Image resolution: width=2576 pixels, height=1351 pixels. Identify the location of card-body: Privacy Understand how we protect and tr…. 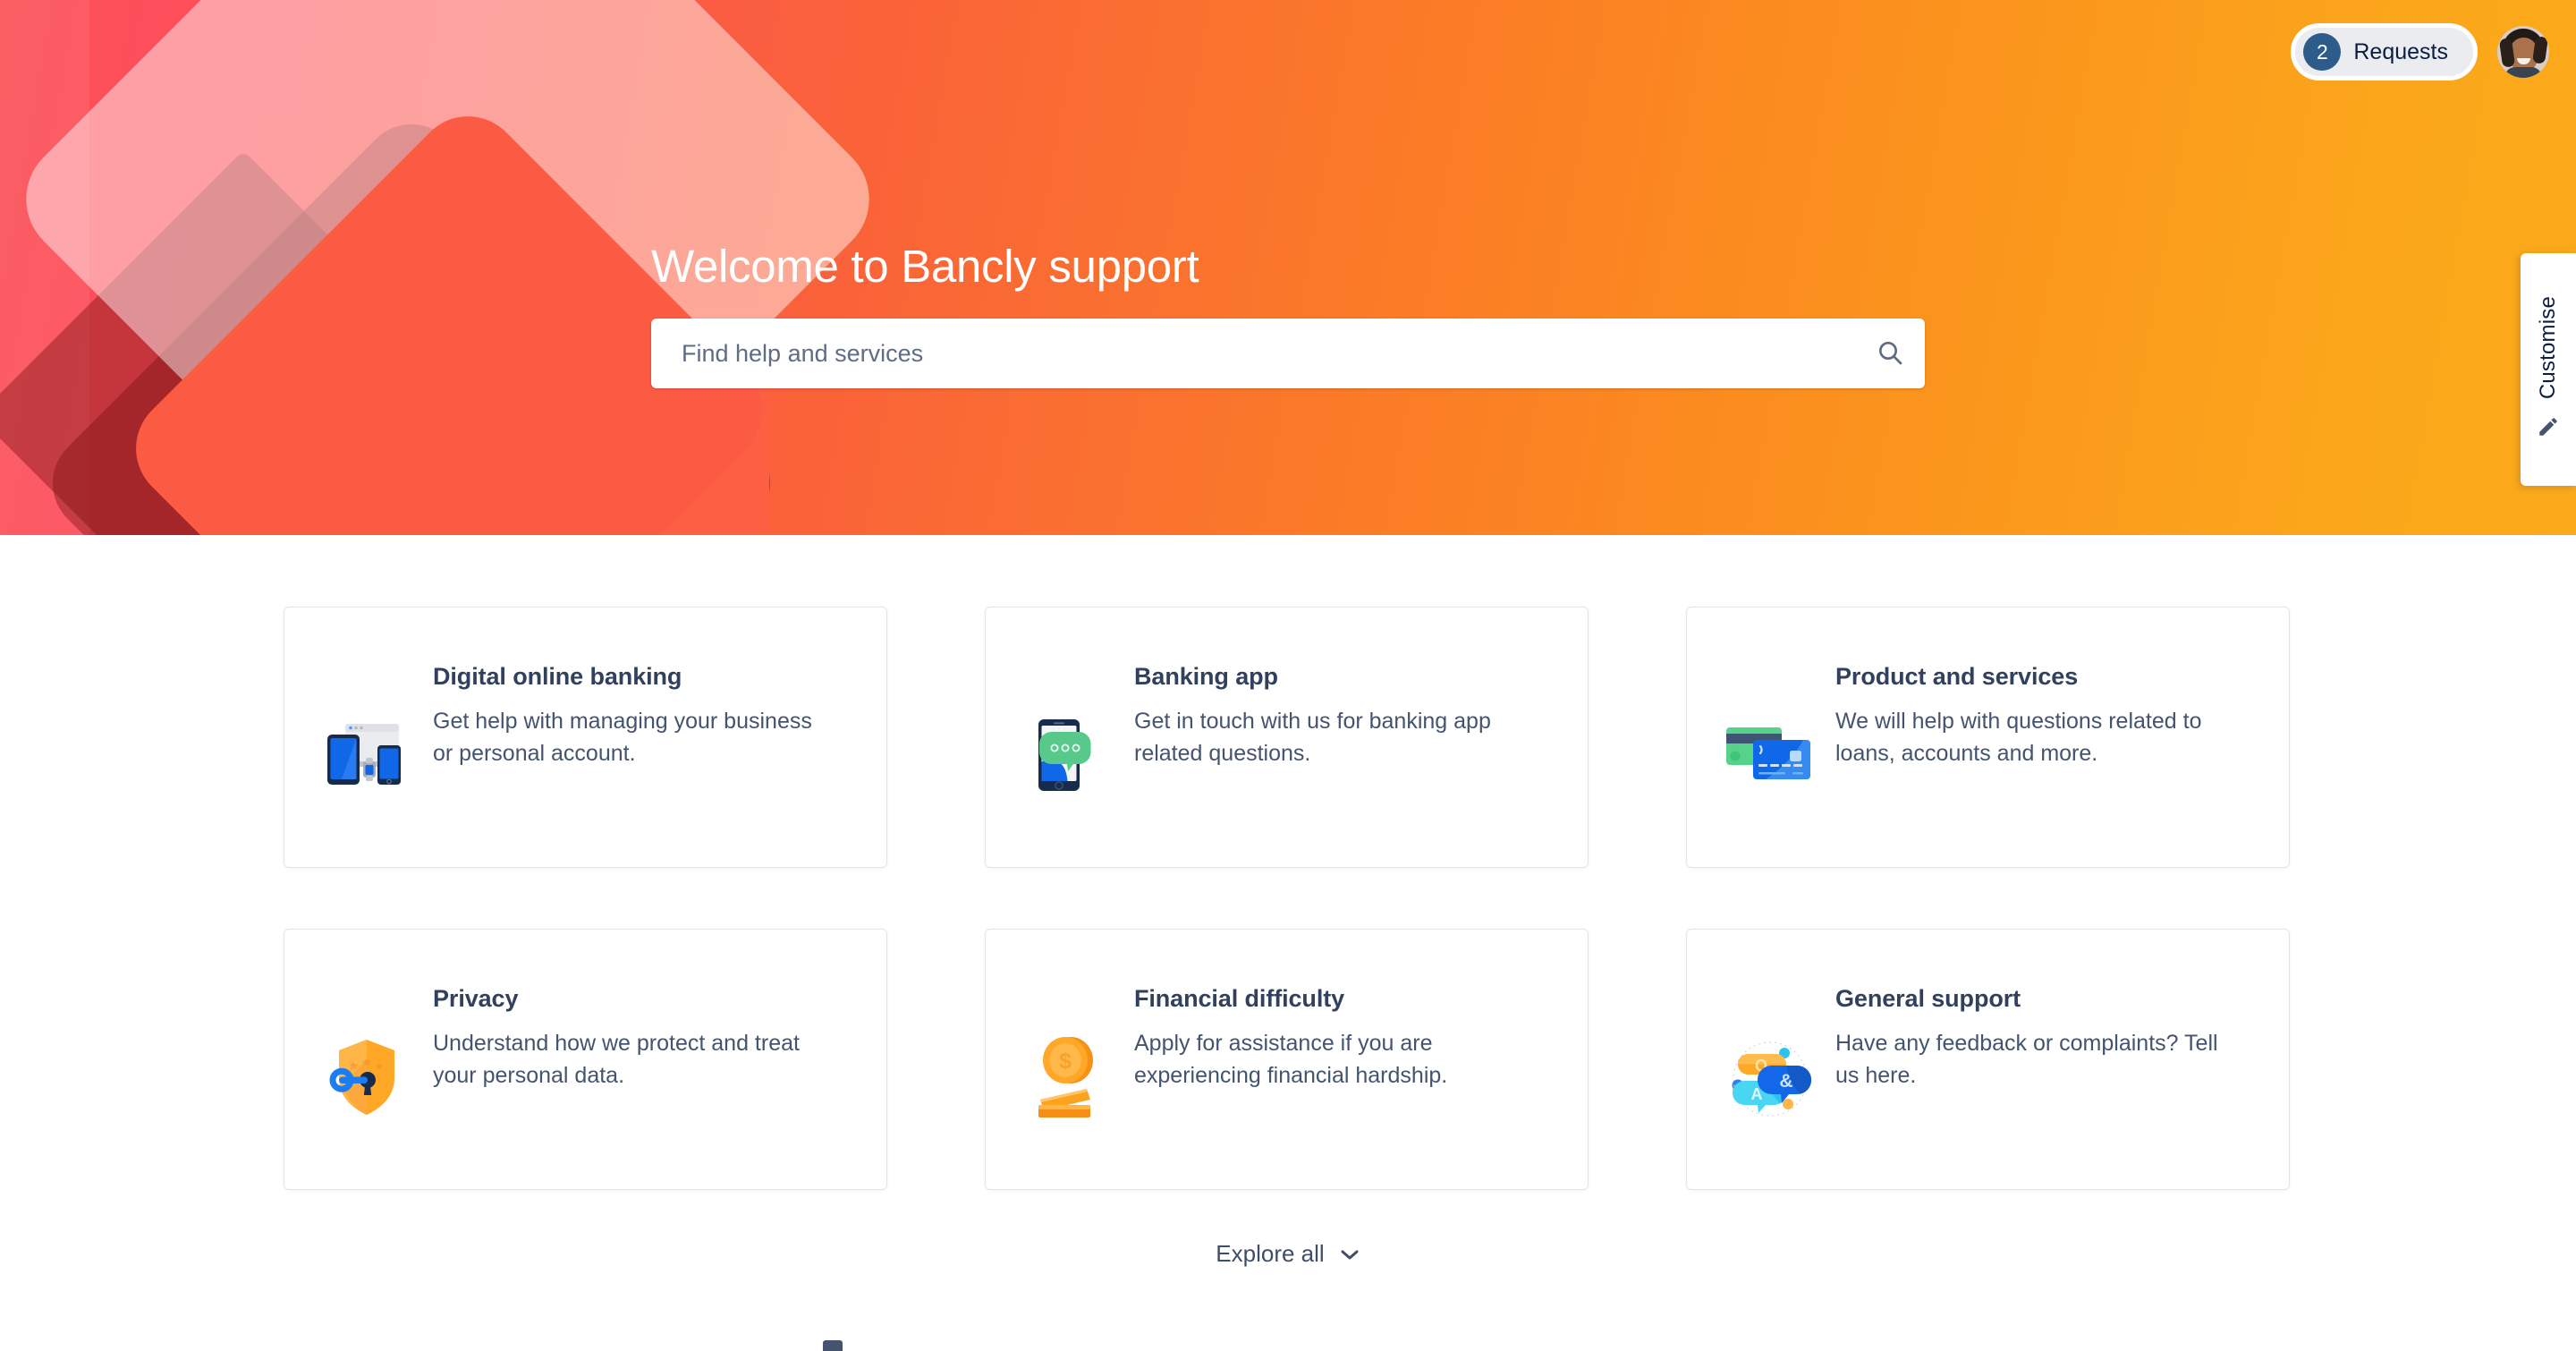
(634, 1060).